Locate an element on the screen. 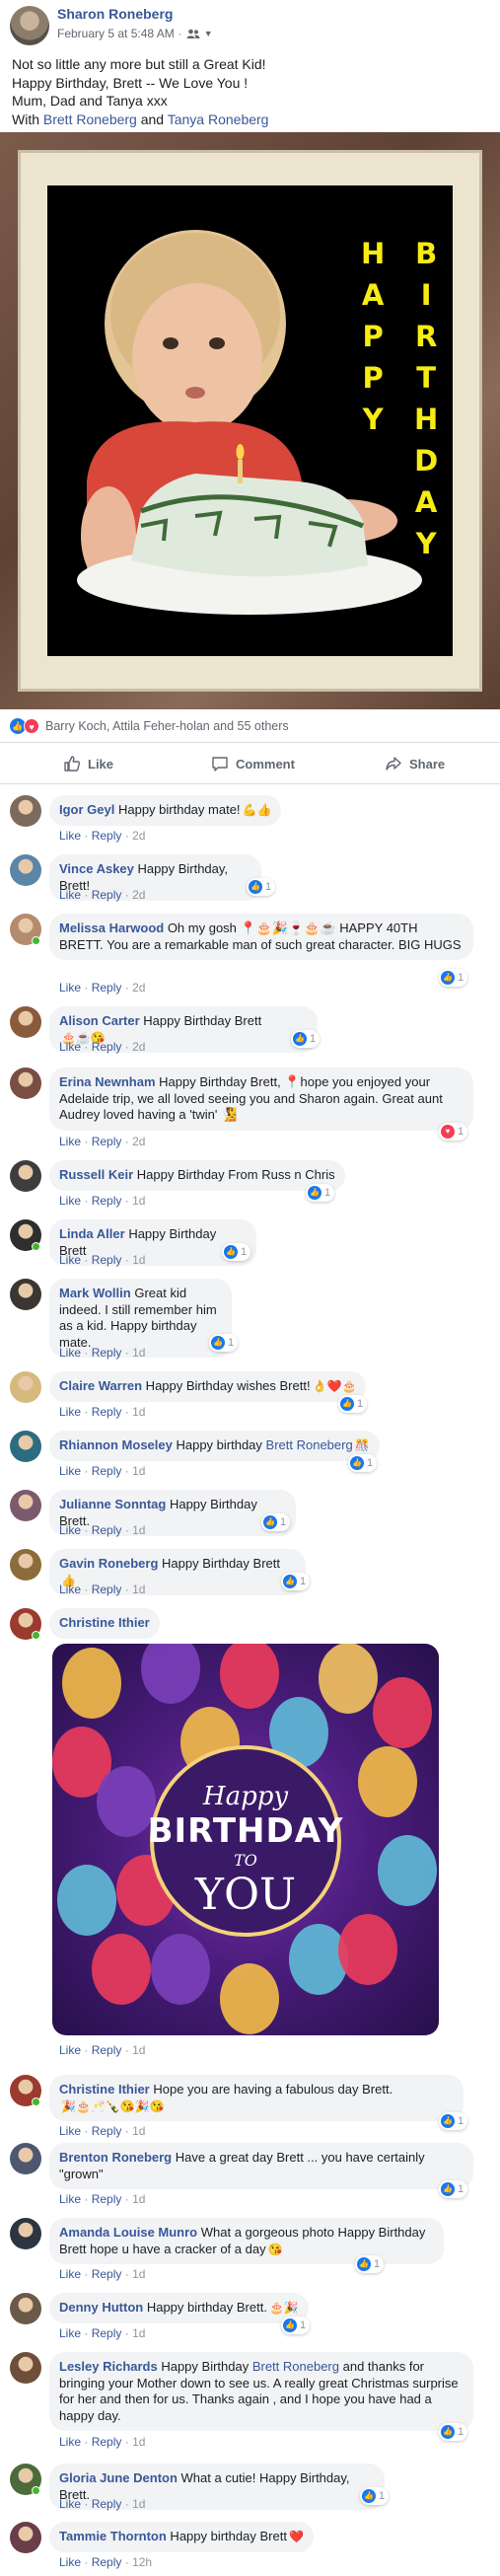 This screenshot has width=500, height=2576. commenter-name: Linda Aller is located at coordinates (92, 1233).